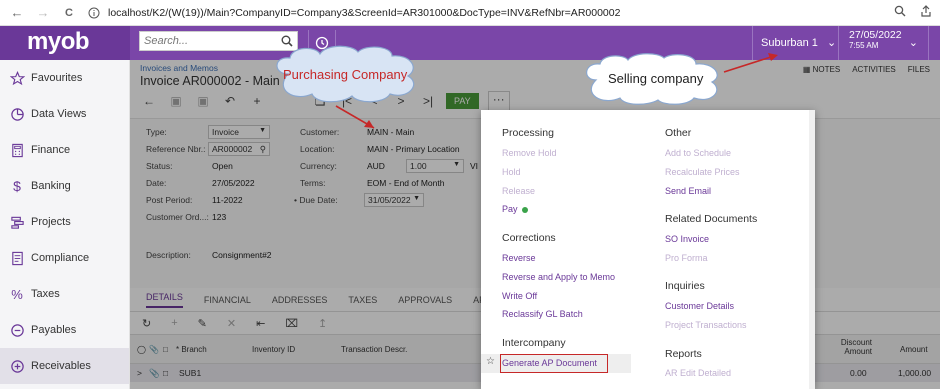 The width and height of the screenshot is (940, 389). What do you see at coordinates (202, 323) in the screenshot?
I see `edit-icon: ✎` at bounding box center [202, 323].